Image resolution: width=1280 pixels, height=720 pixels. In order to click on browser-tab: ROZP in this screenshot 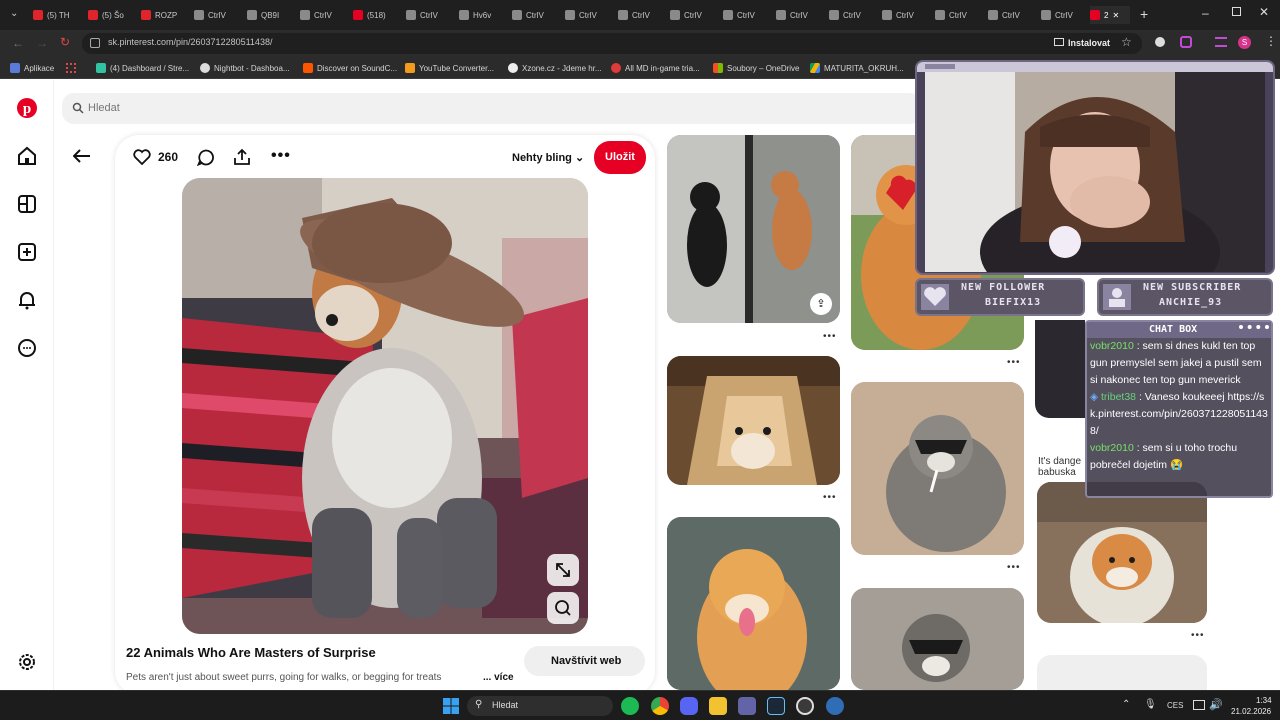, I will do `click(165, 15)`.